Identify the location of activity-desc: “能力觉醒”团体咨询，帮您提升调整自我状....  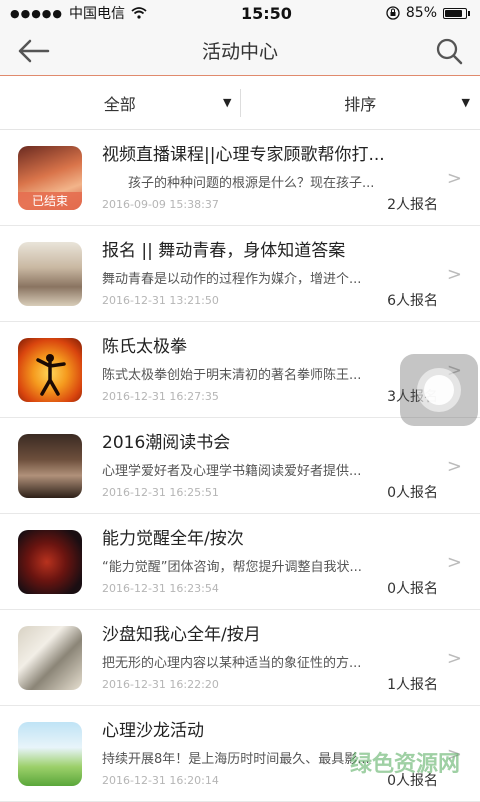
(257, 565).